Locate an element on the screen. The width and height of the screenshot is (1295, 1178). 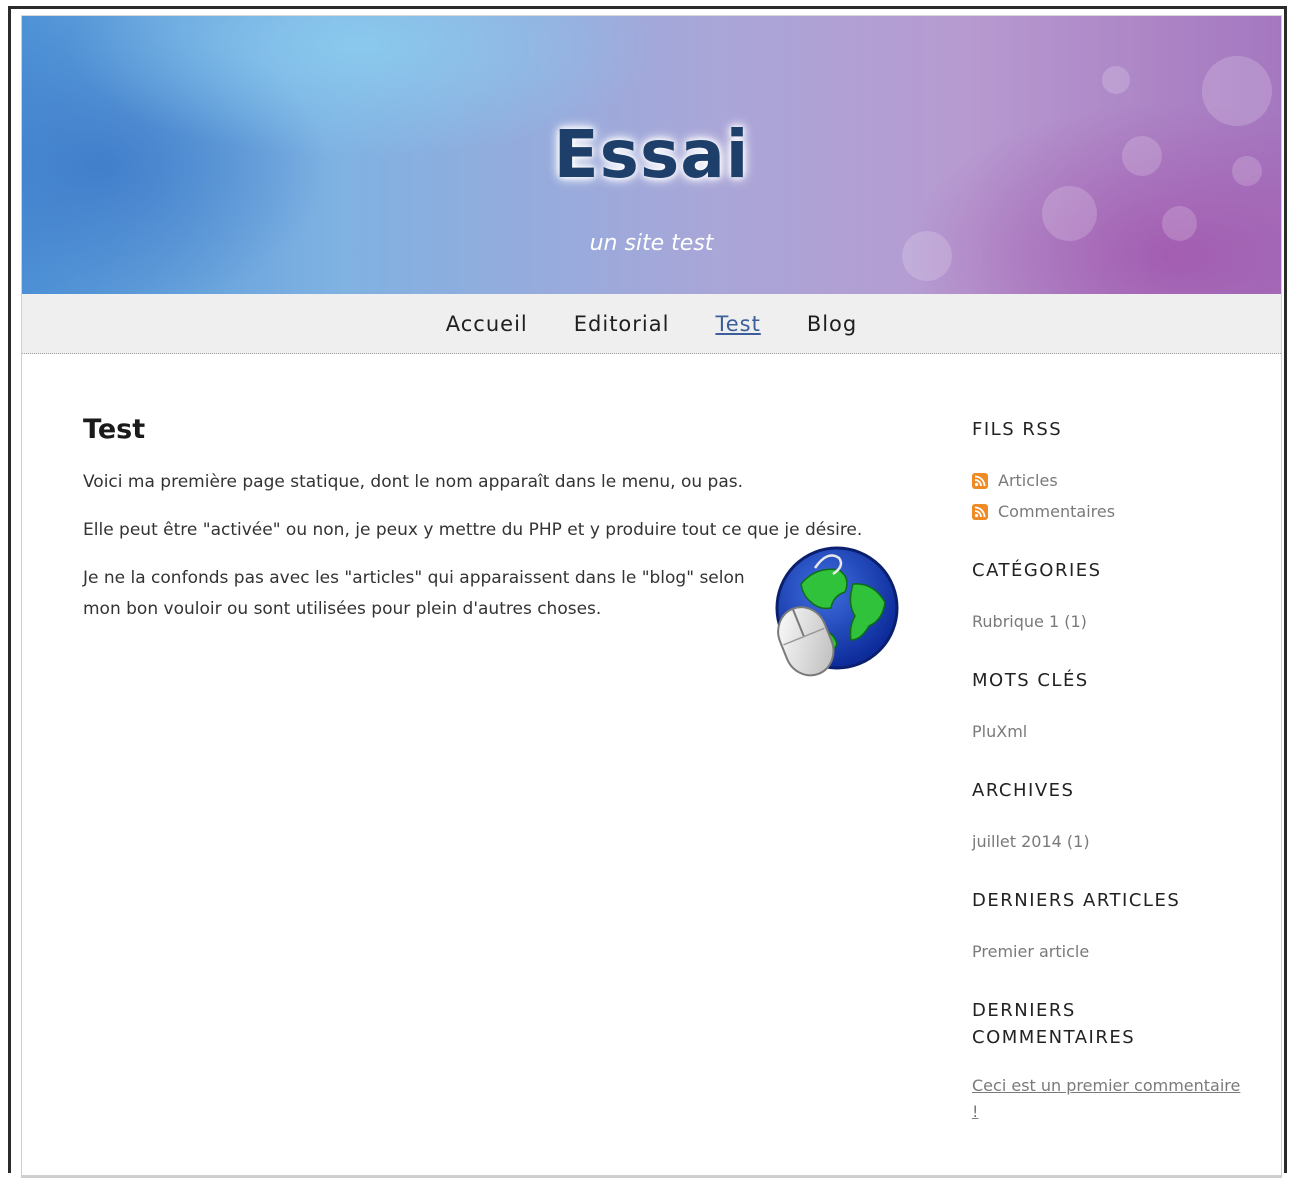
list-item: Rubrique 1 (1) is located at coordinates (1117, 621).